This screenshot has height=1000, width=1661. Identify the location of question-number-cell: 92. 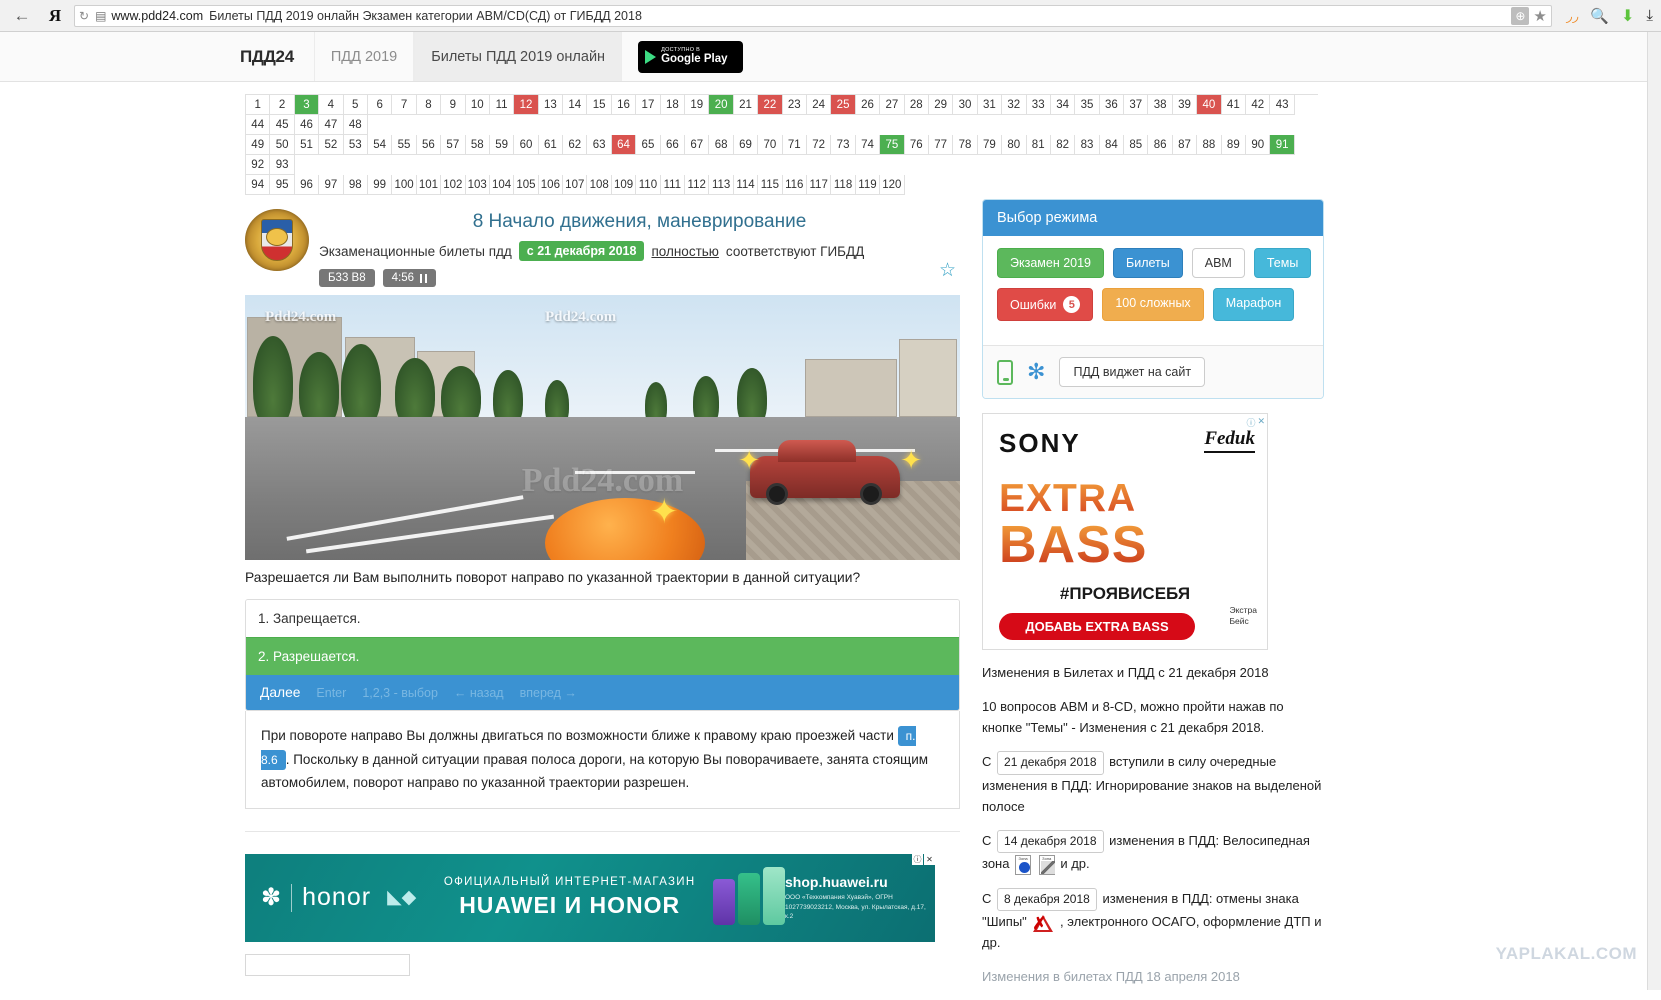
(258, 165).